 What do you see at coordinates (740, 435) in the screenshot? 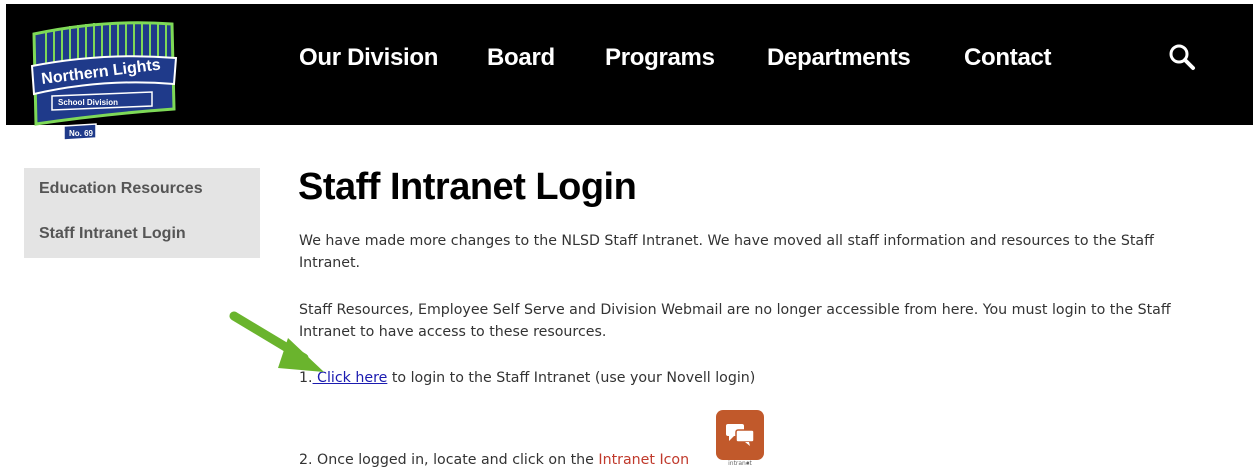
I see `chat-bubbles-icon` at bounding box center [740, 435].